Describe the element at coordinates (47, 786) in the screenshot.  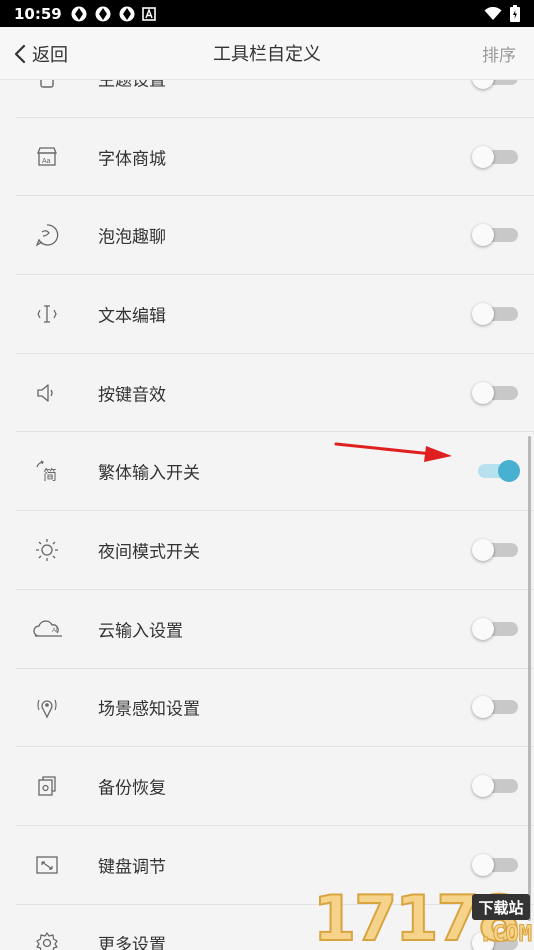
I see `backup-icon` at that location.